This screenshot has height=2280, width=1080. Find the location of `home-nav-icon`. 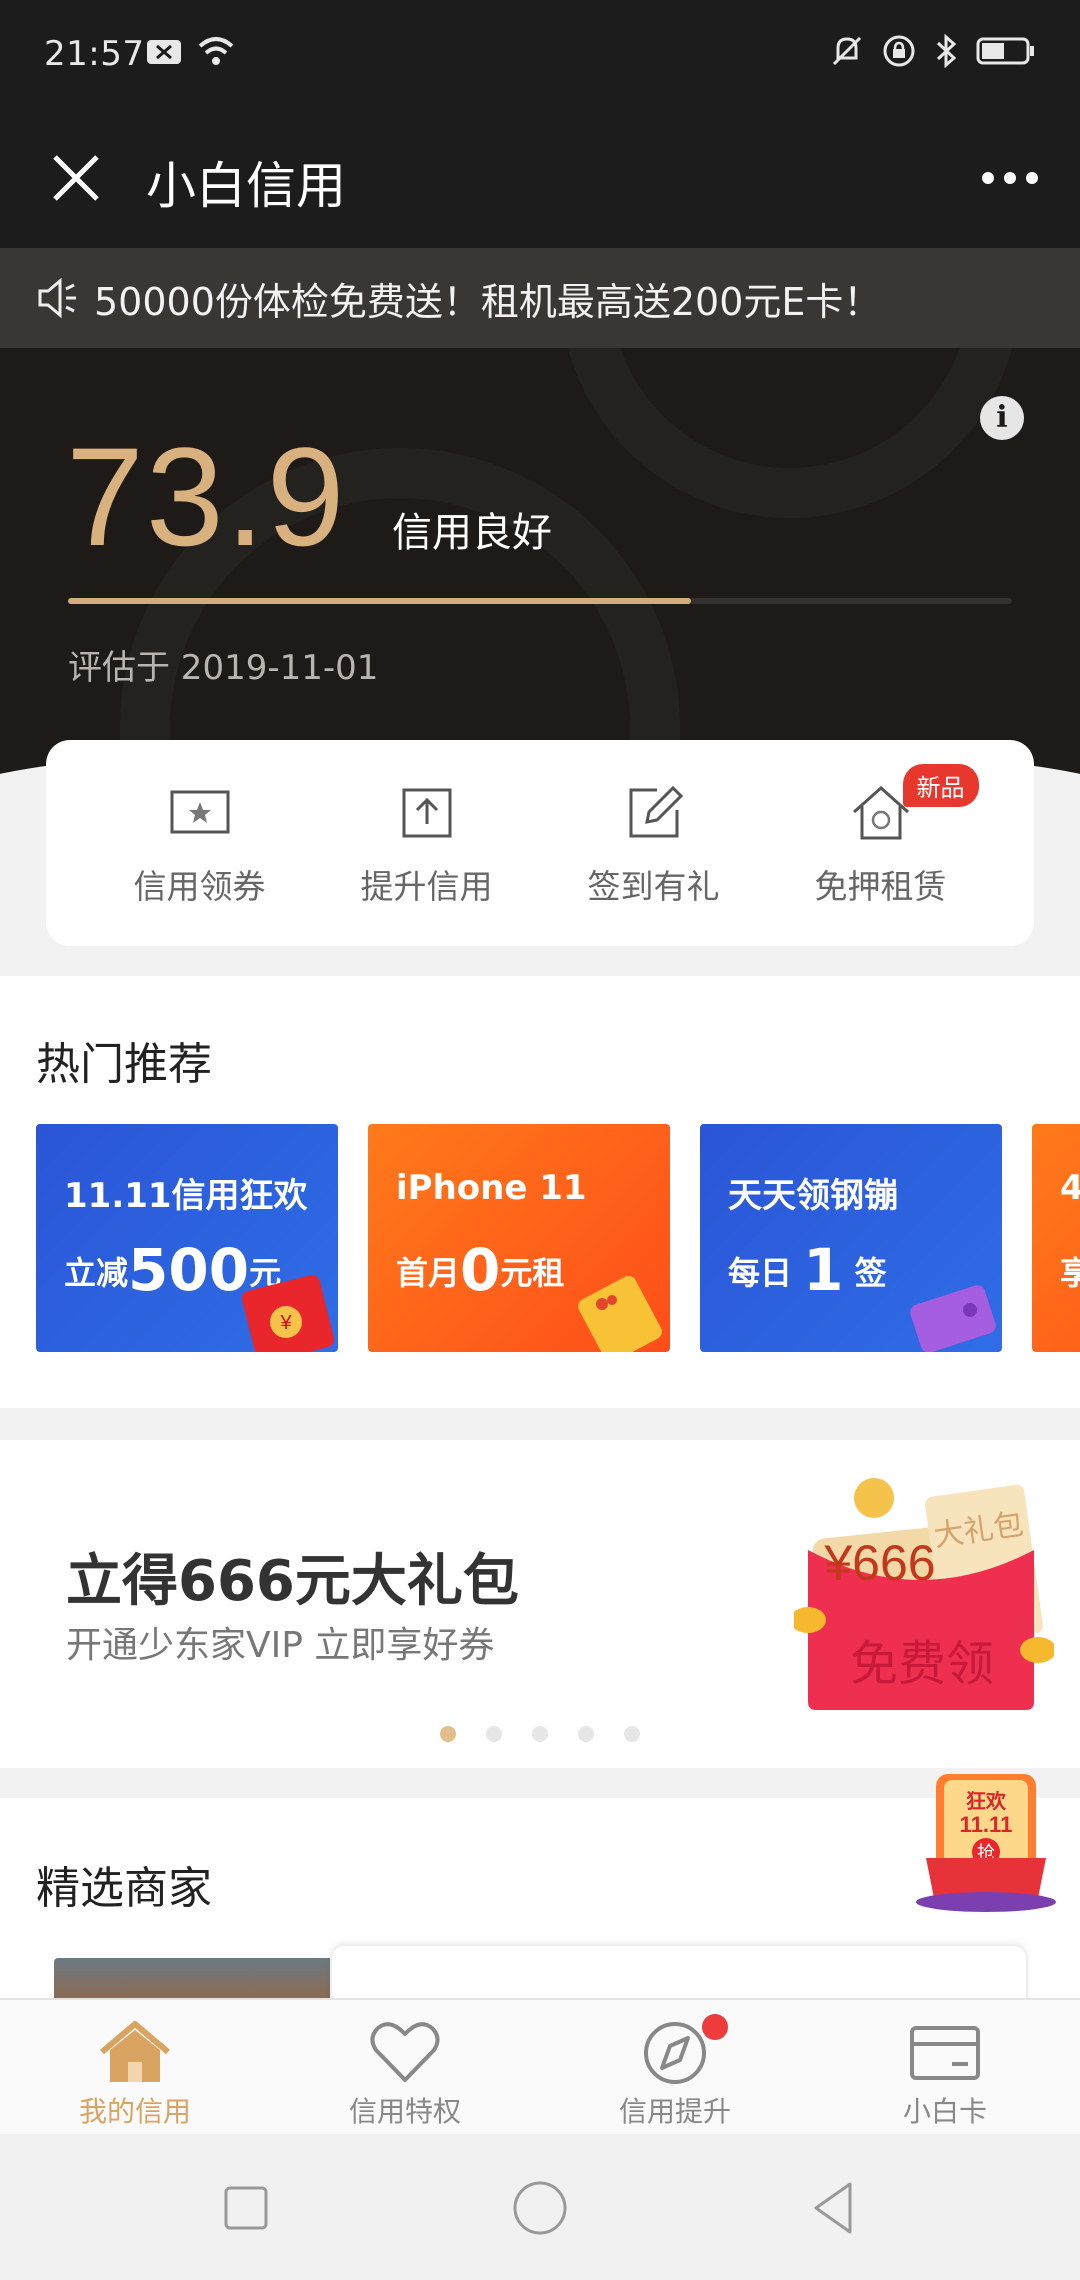

home-nav-icon is located at coordinates (540, 2208).